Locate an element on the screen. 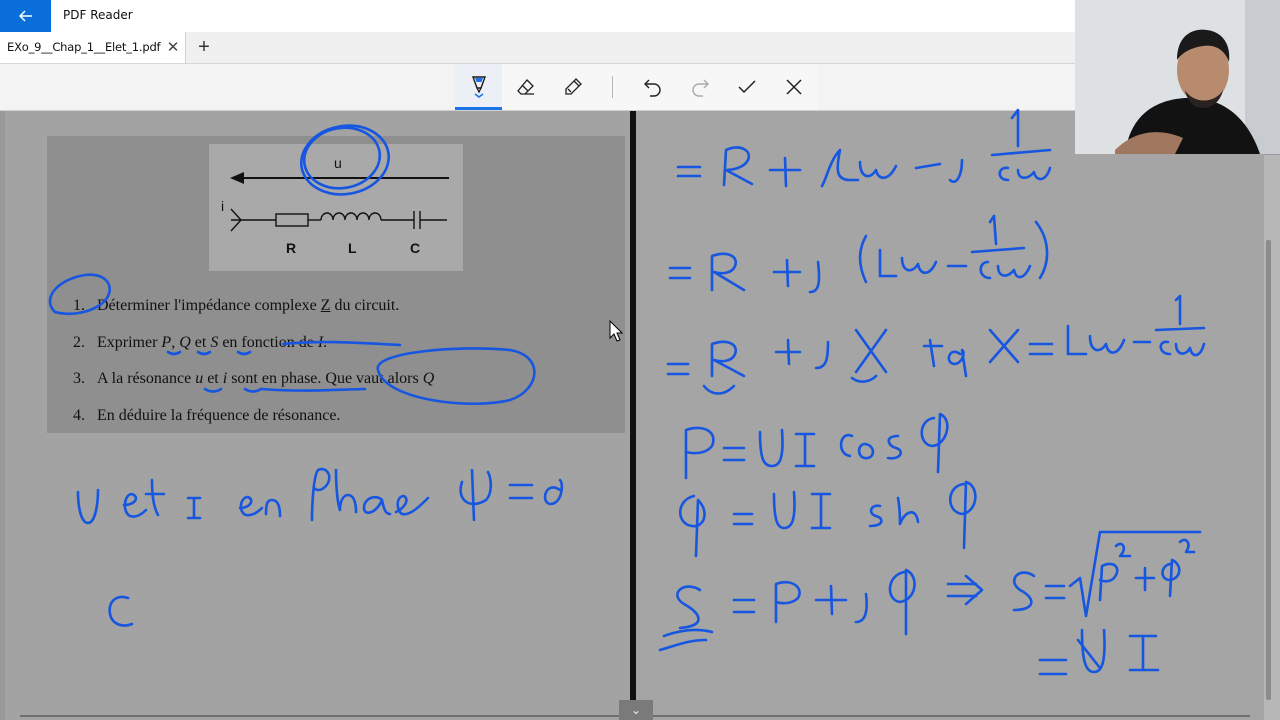 The width and height of the screenshot is (1280, 720). pen-tool-button is located at coordinates (478, 87).